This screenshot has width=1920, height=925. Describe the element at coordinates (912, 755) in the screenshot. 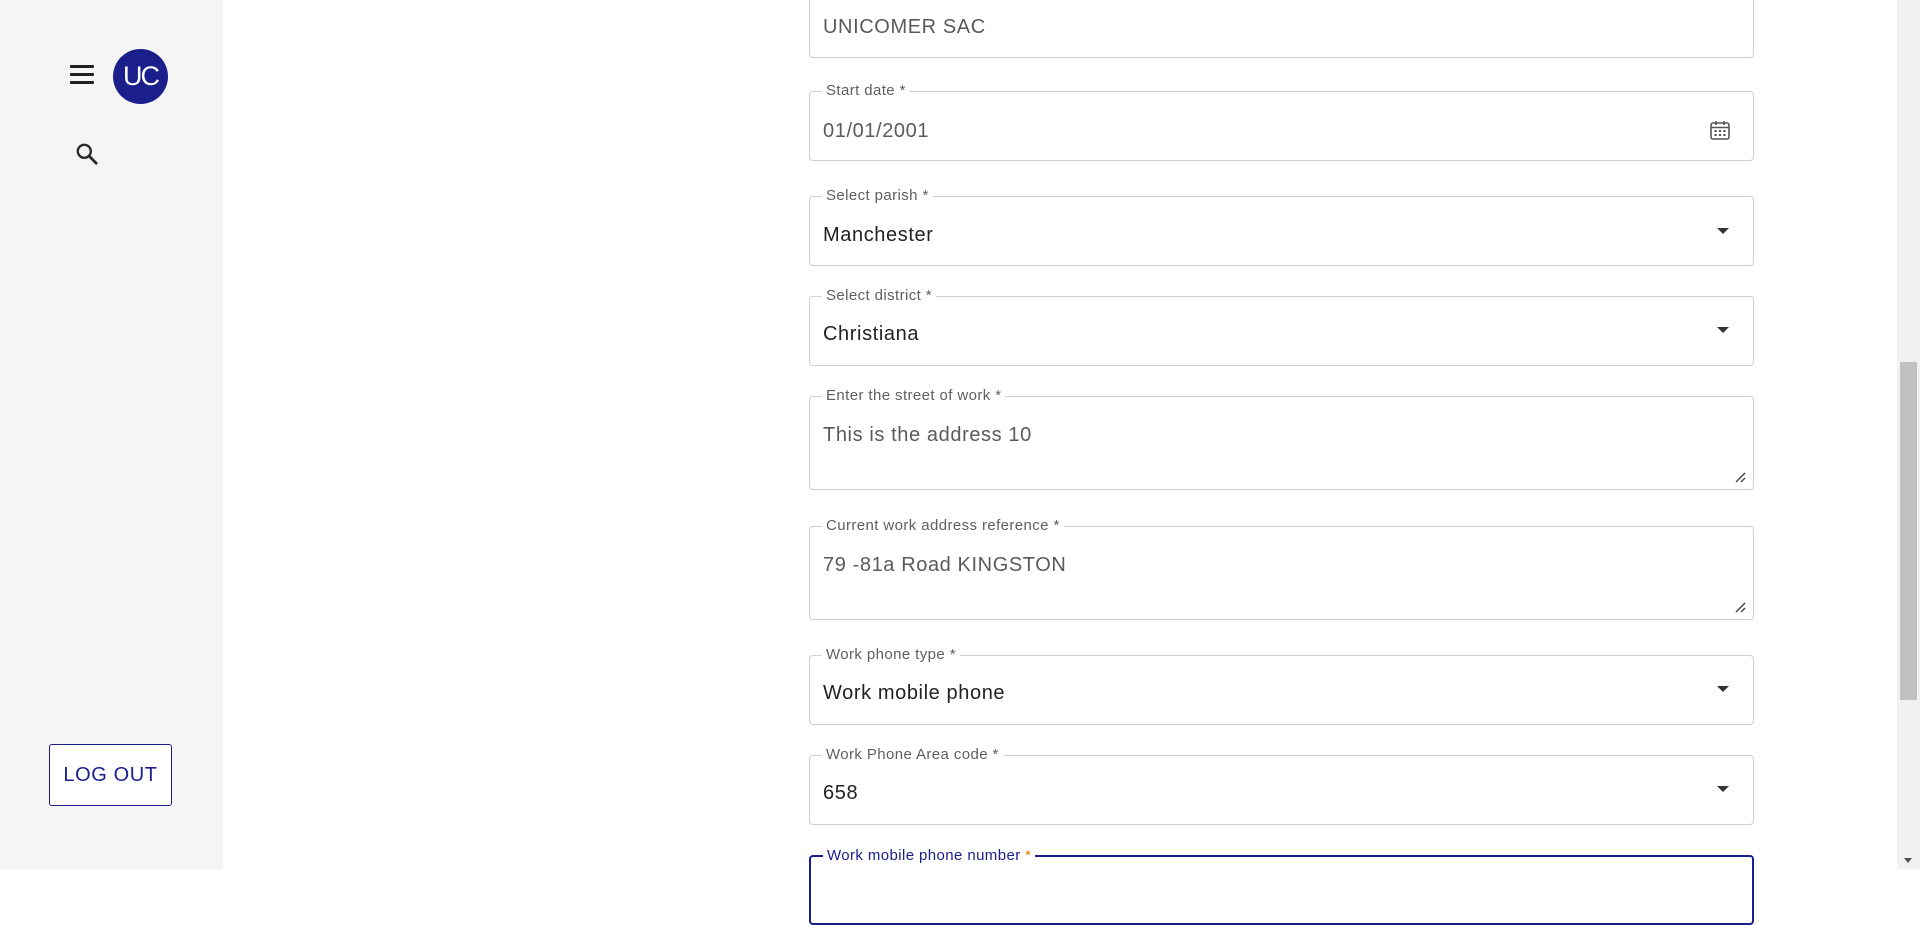

I see `work-area-code-label: Work Phone Area code *` at that location.